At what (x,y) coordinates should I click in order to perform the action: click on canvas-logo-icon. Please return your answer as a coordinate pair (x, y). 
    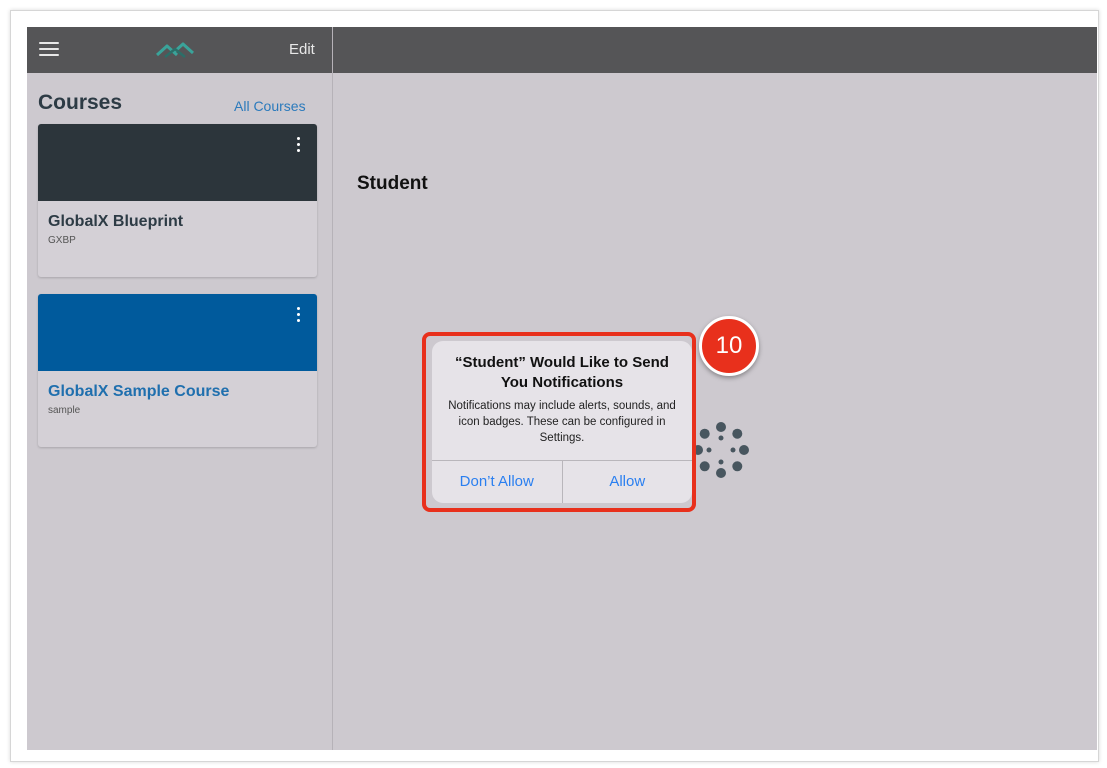
    Looking at the image, I should click on (175, 50).